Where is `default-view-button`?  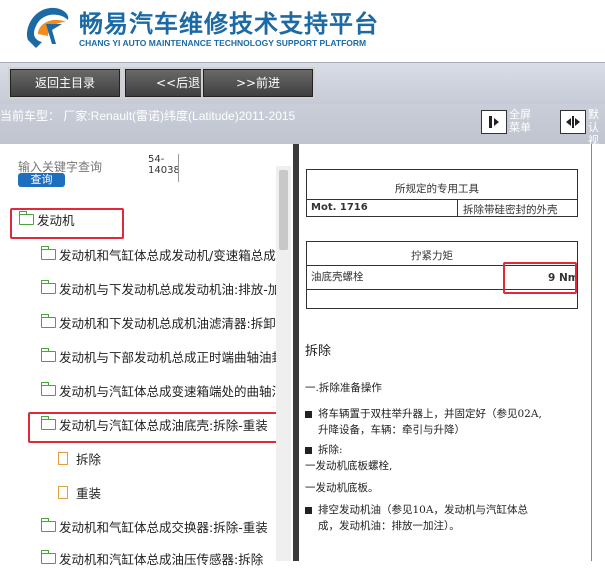
default-view-button is located at coordinates (573, 122).